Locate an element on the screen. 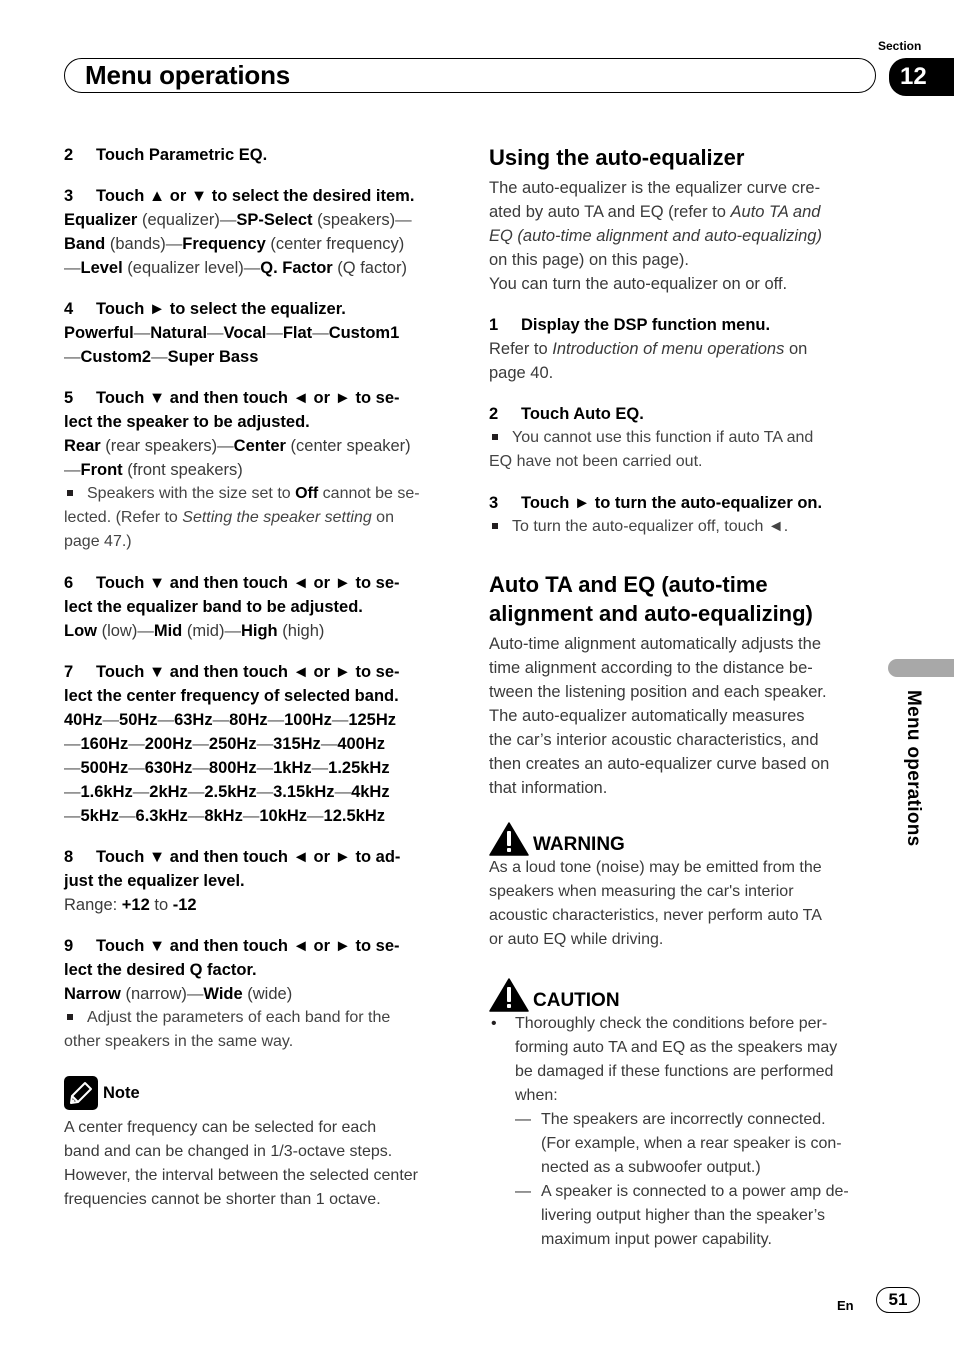 The width and height of the screenshot is (954, 1352). note-title: Note is located at coordinates (121, 1093).